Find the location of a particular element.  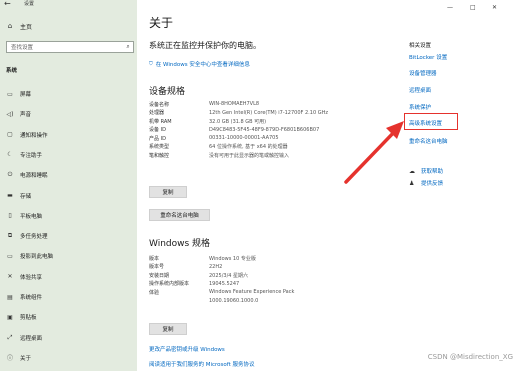

copy-button-windows: 复制 is located at coordinates (168, 329).